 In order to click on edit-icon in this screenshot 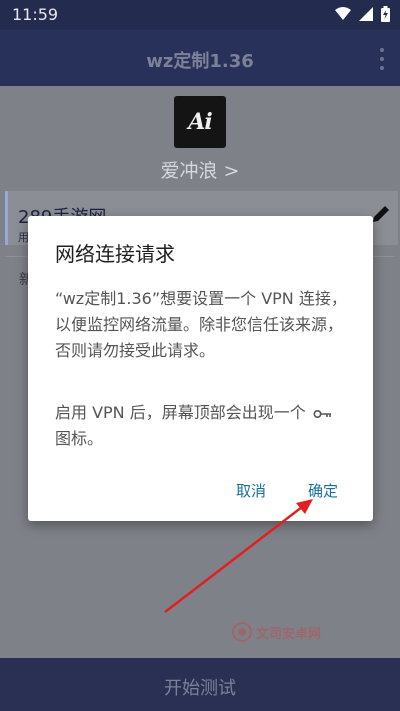, I will do `click(381, 214)`.